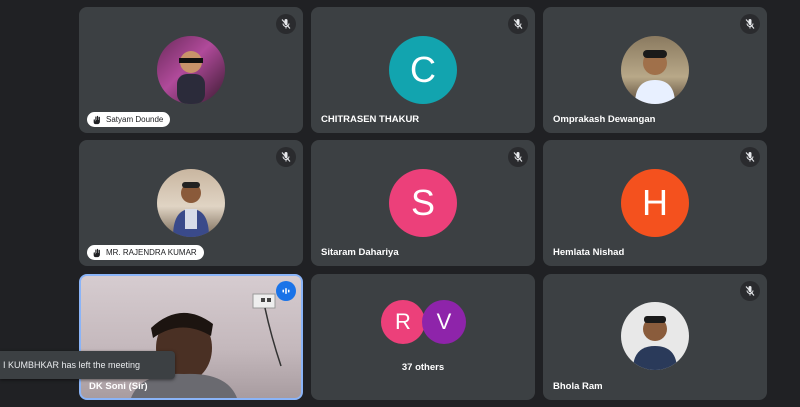  I want to click on avatar-letter: S, so click(422, 202).